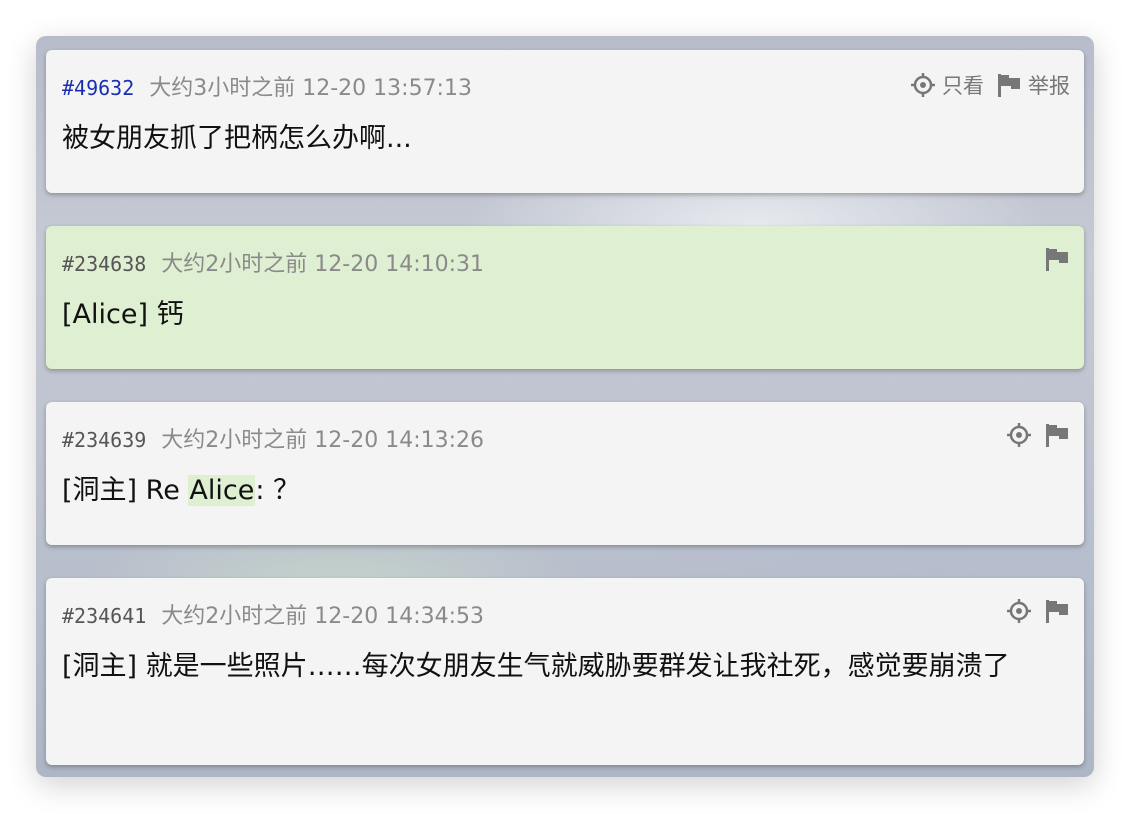  What do you see at coordinates (561, 491) in the screenshot?
I see `post-body: [洞主] Re Alice: ？` at bounding box center [561, 491].